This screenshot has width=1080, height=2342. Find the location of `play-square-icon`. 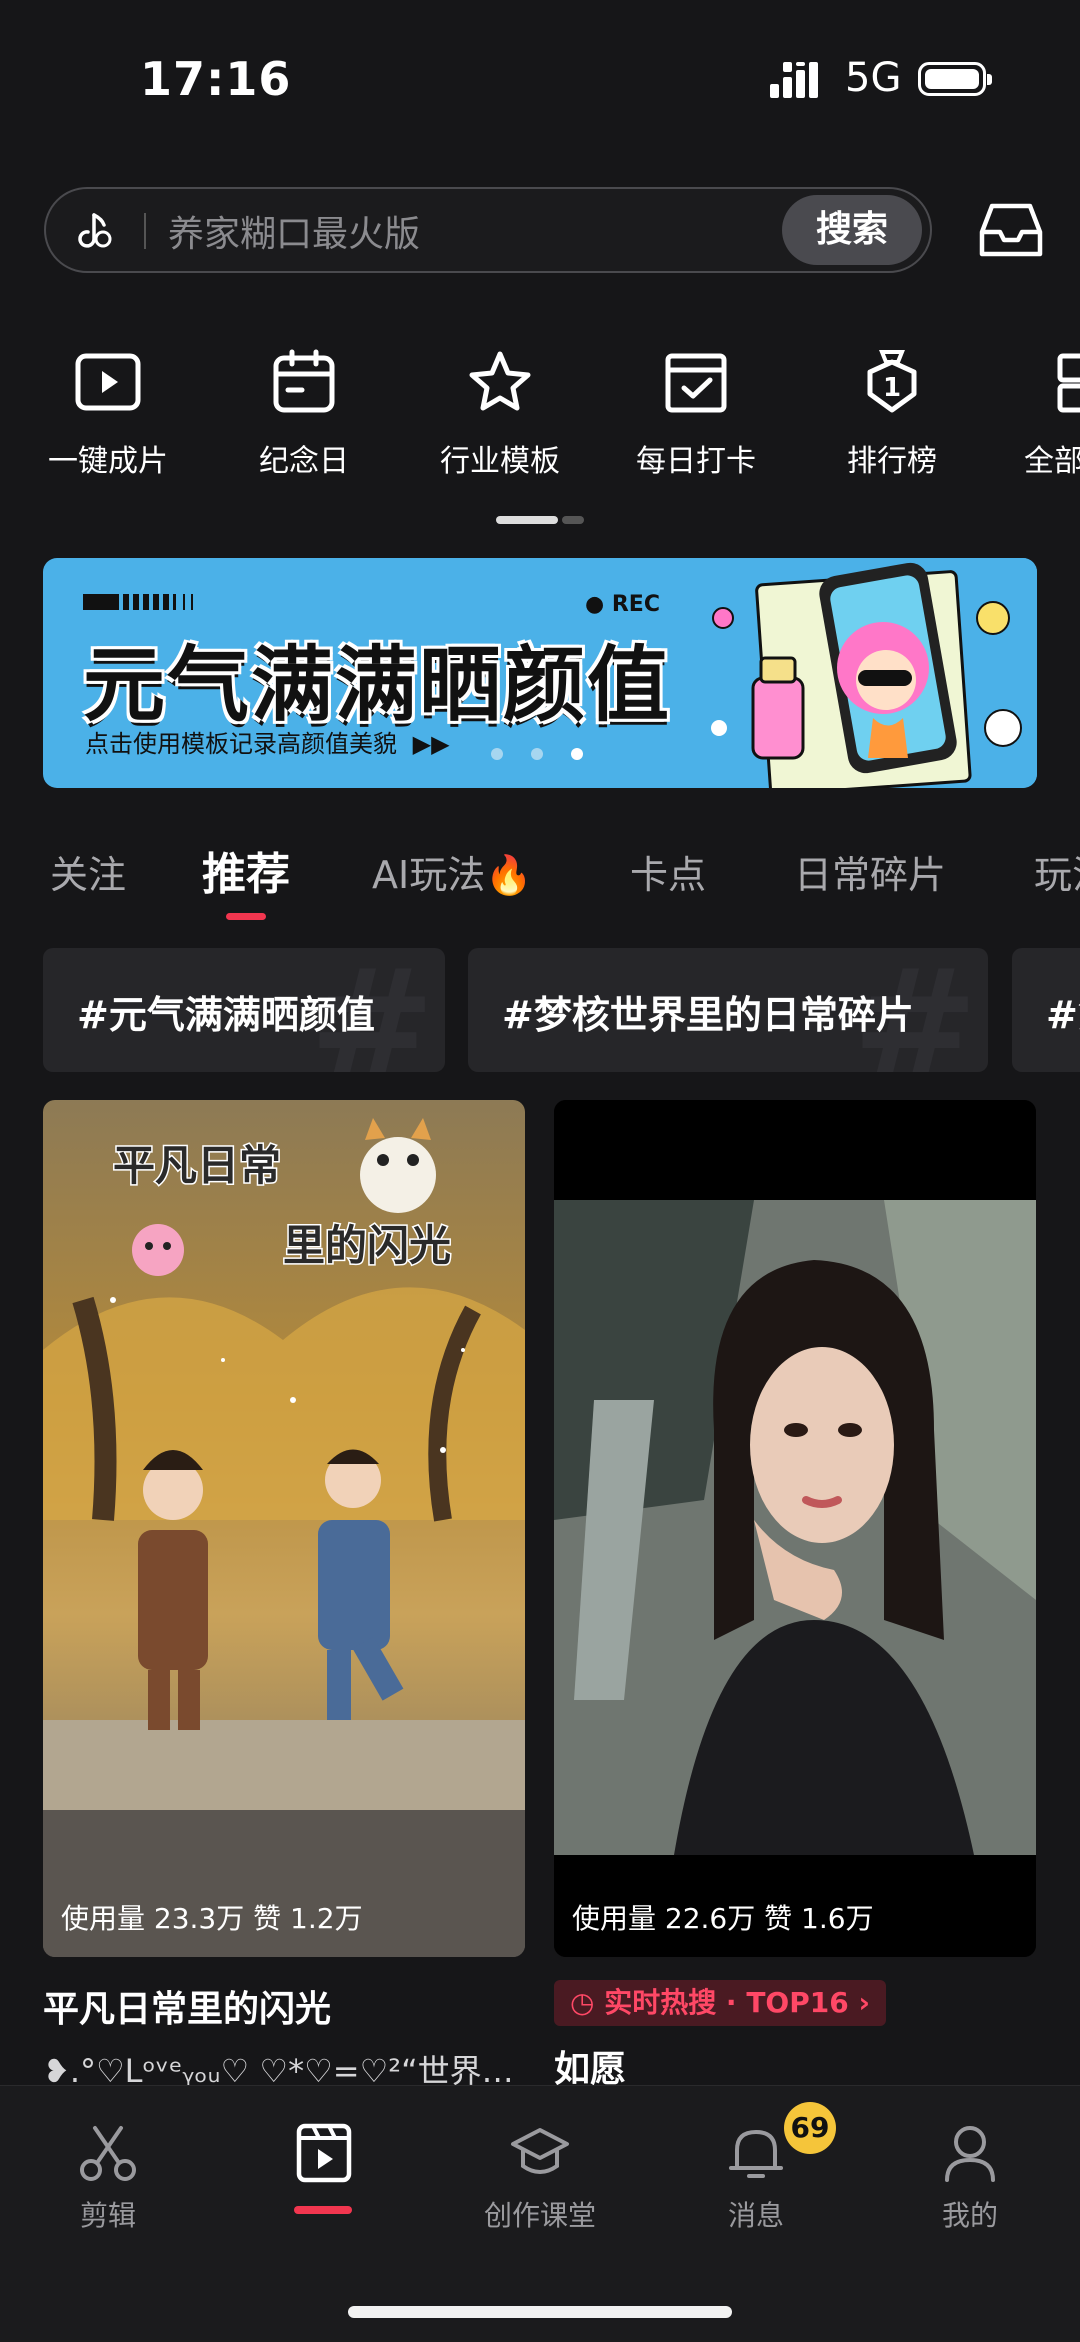

play-square-icon is located at coordinates (108, 382).